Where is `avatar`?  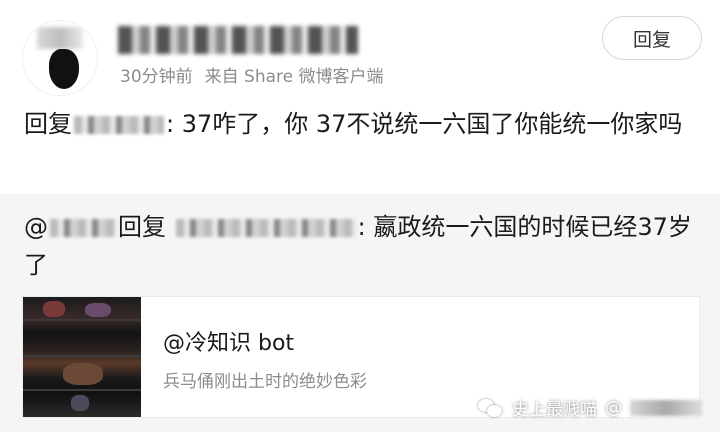
avatar is located at coordinates (60, 58).